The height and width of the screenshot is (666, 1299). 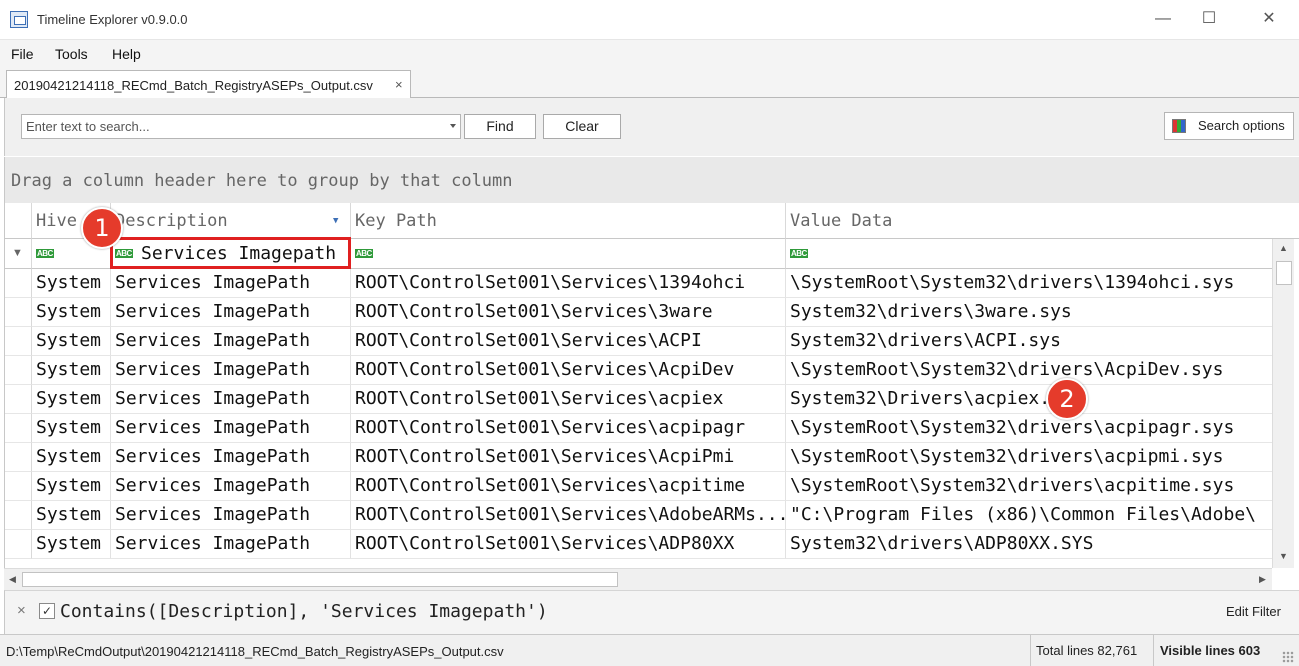 I want to click on filter-funnel-icon: ▼, so click(x=17, y=253).